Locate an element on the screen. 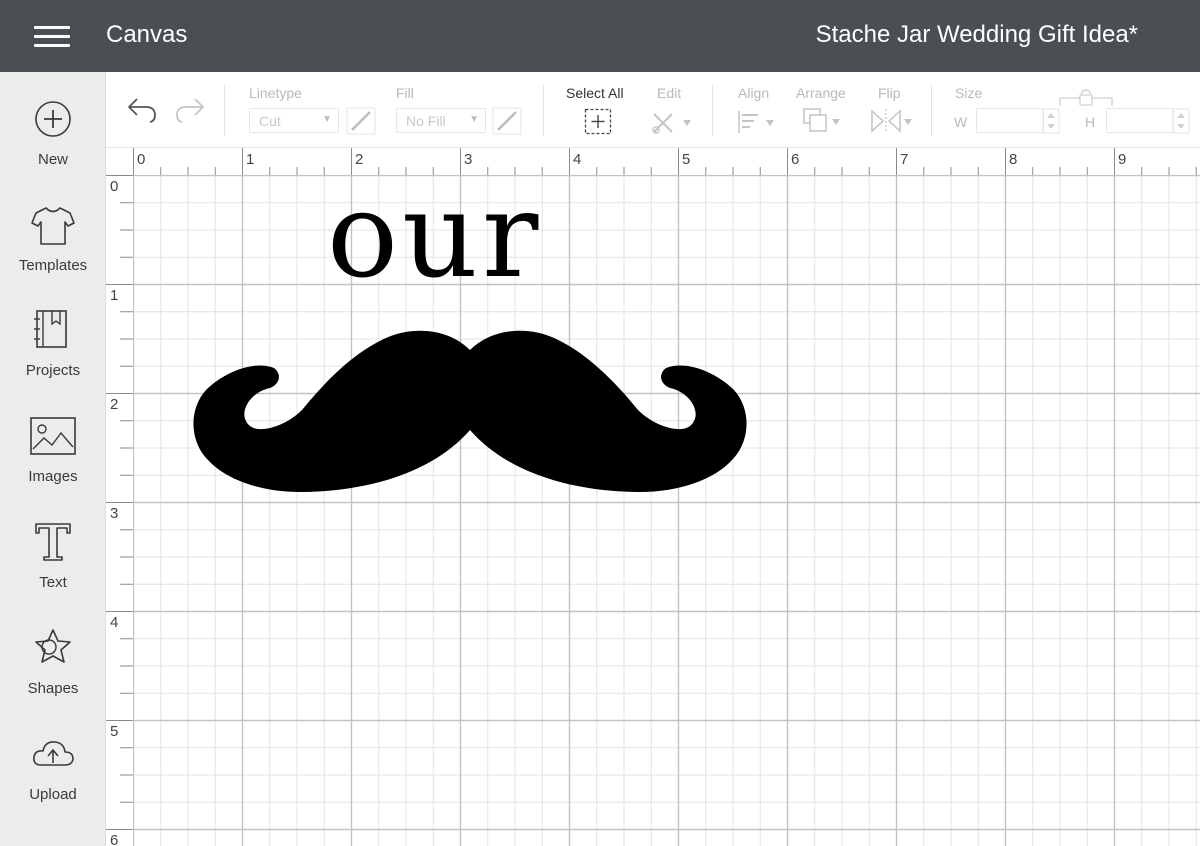  sidebar-item-label: Upload is located at coordinates (53, 794).